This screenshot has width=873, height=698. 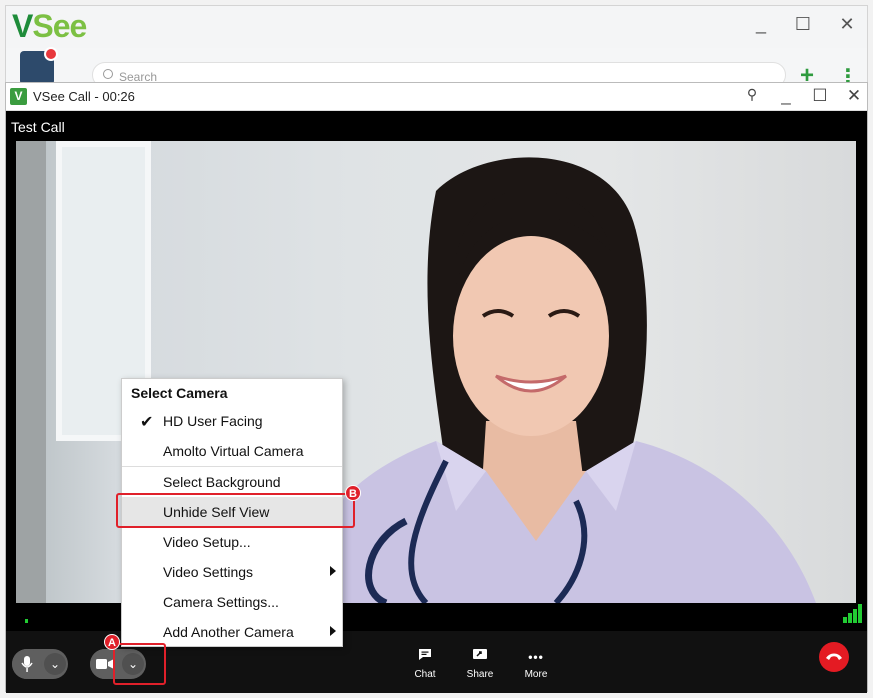 I want to click on call-maximize-button: ☐, so click(x=820, y=96).